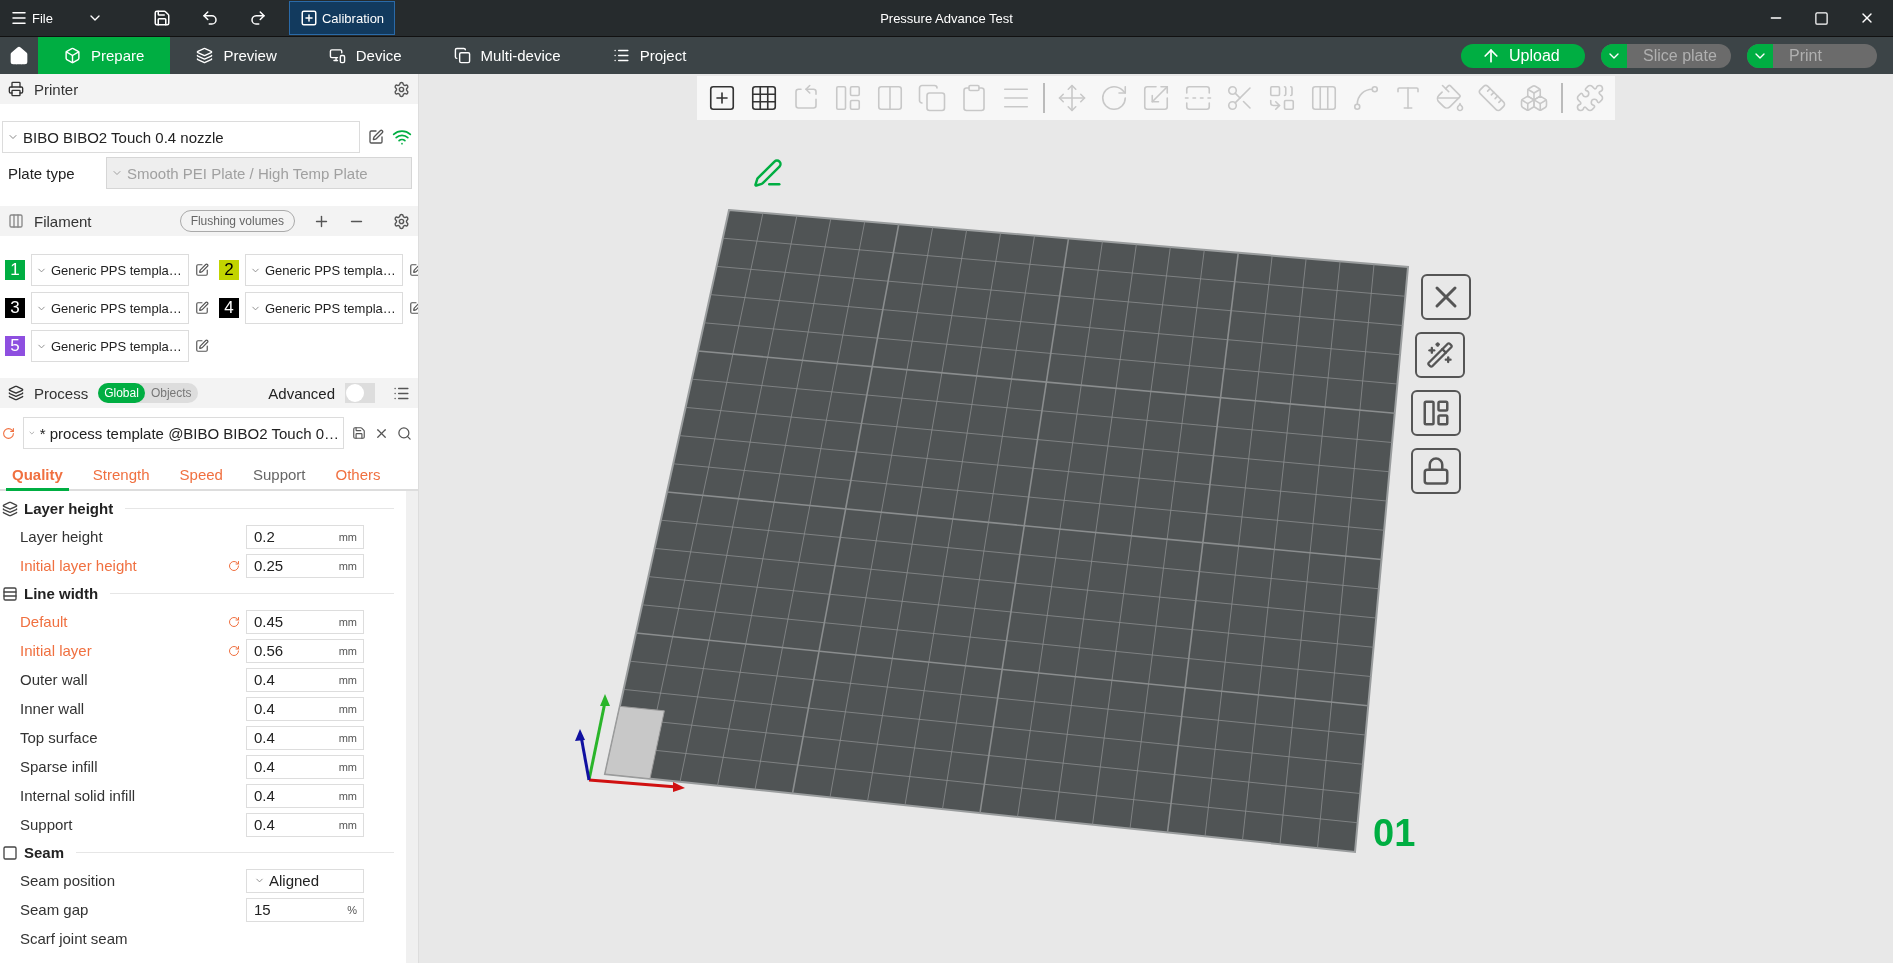  I want to click on lock-icon, so click(1436, 471).